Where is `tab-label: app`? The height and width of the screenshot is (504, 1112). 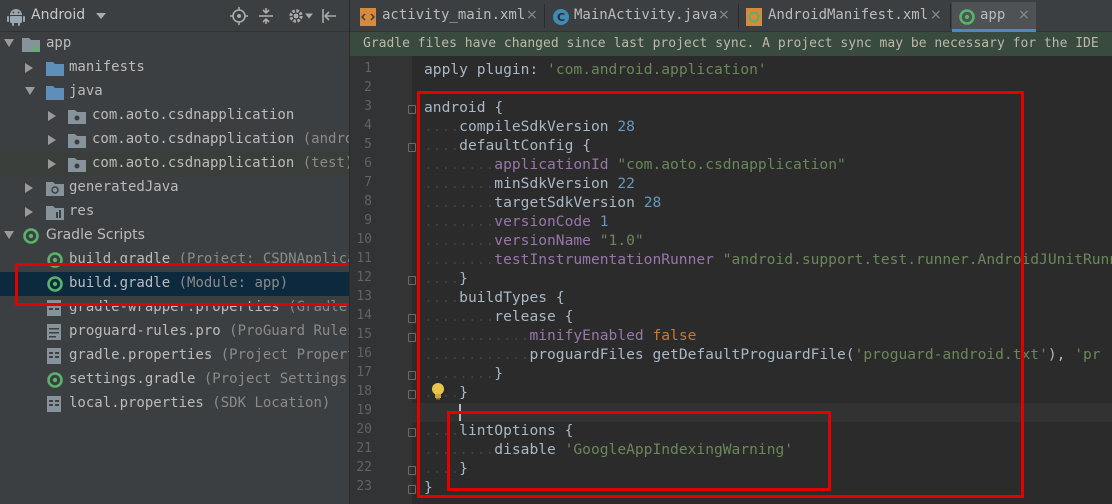 tab-label: app is located at coordinates (993, 15).